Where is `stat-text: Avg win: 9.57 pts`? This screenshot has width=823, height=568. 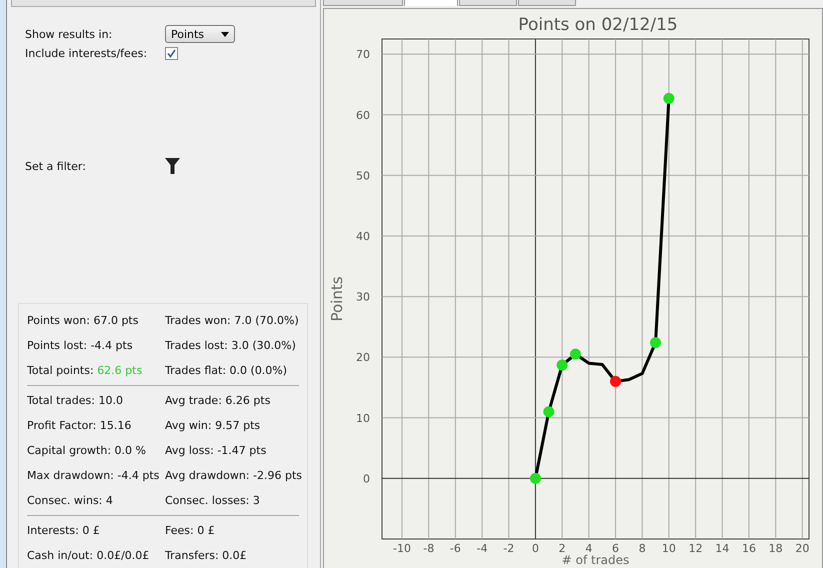
stat-text: Avg win: 9.57 pts is located at coordinates (213, 426).